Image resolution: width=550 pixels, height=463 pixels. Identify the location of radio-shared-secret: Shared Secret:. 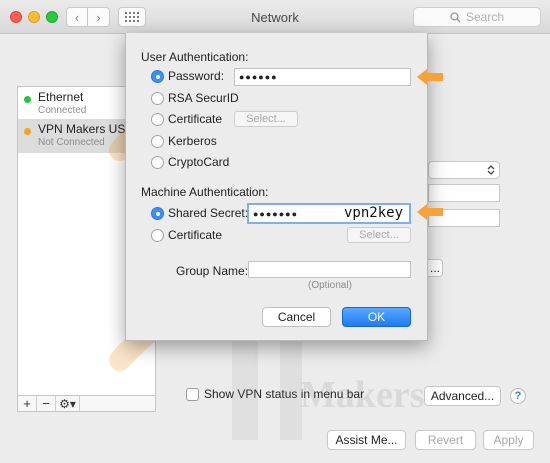
(199, 213).